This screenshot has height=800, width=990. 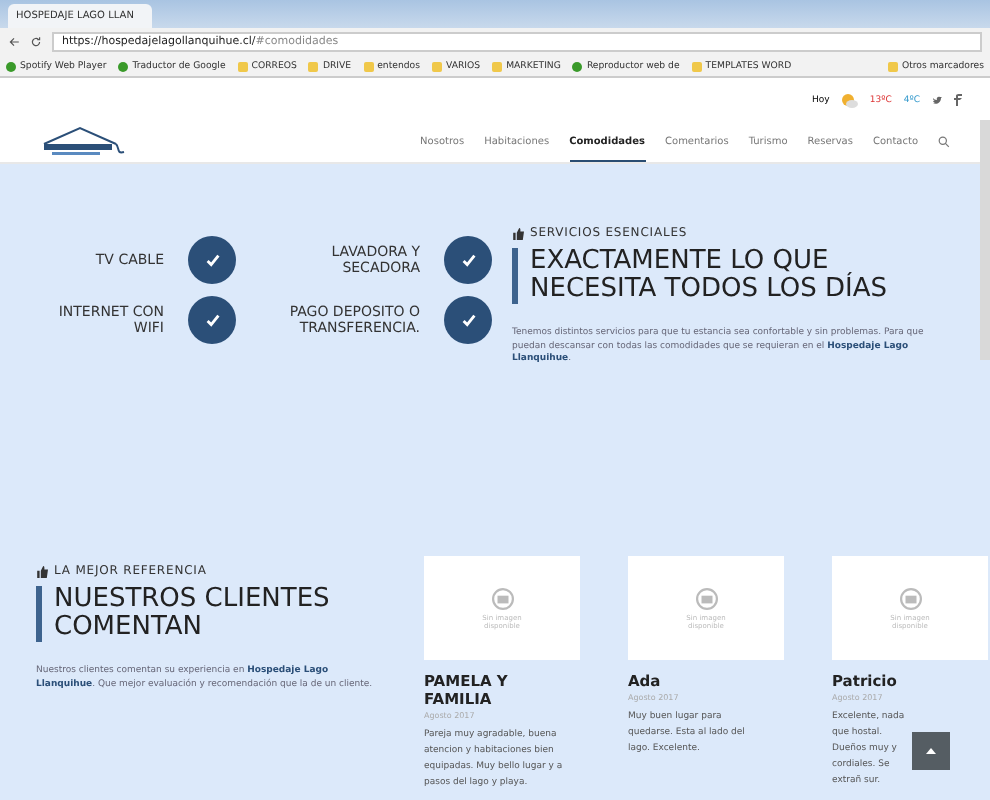 What do you see at coordinates (937, 100) in the screenshot?
I see `twitter-icon` at bounding box center [937, 100].